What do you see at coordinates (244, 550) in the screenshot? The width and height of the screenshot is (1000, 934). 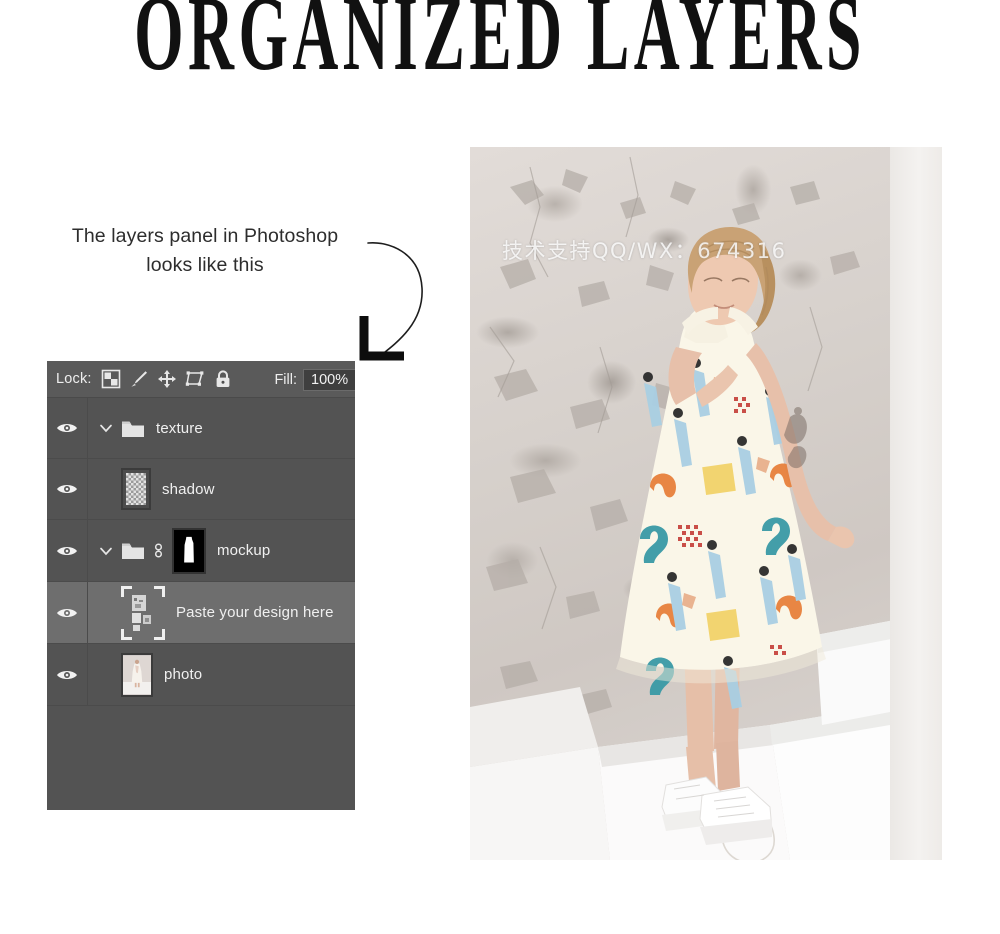 I see `layer-name: mockup` at bounding box center [244, 550].